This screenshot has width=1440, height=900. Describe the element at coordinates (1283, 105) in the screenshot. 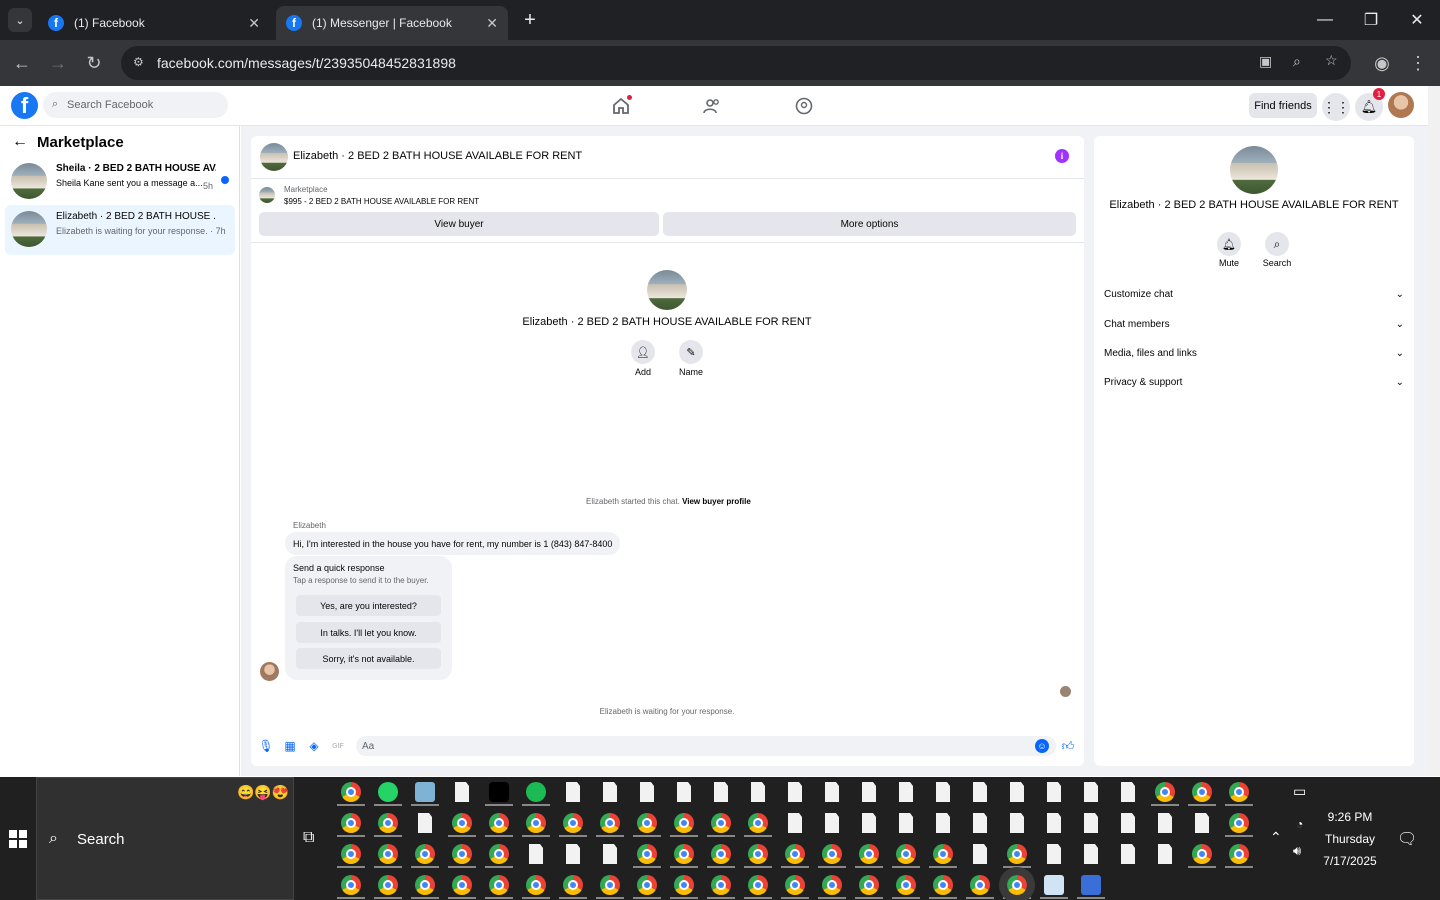

I see `find-friends-button: Find friends` at that location.